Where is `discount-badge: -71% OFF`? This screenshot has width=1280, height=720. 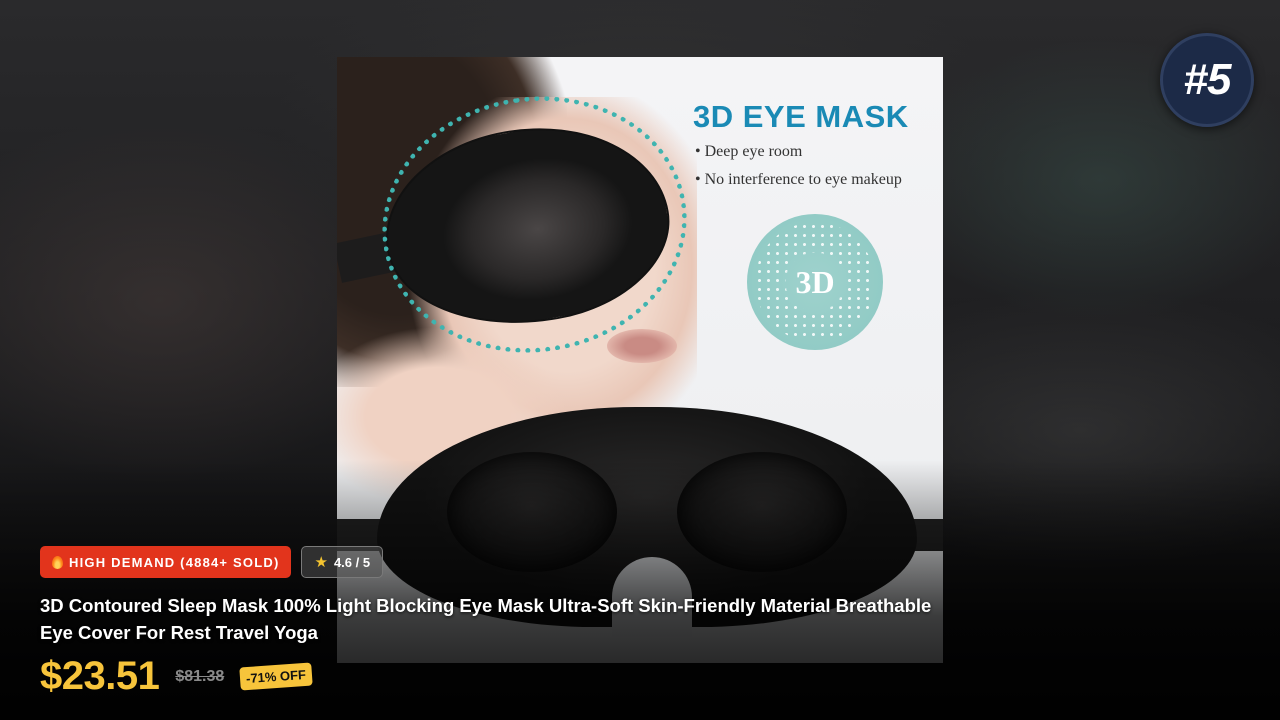
discount-badge: -71% OFF is located at coordinates (276, 676).